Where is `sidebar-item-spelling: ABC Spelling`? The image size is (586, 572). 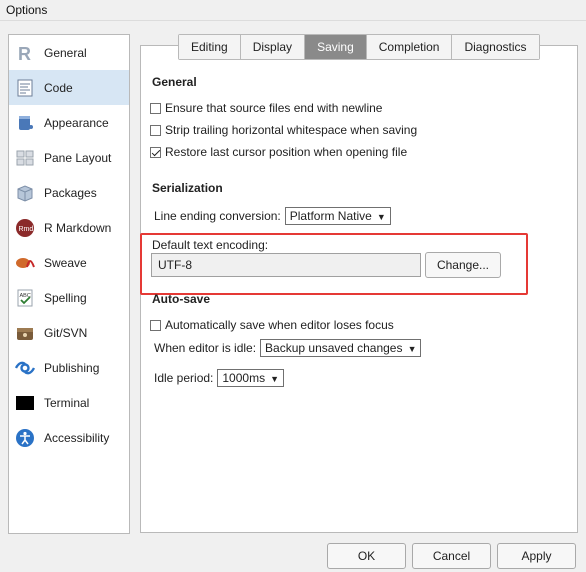 sidebar-item-spelling: ABC Spelling is located at coordinates (69, 297).